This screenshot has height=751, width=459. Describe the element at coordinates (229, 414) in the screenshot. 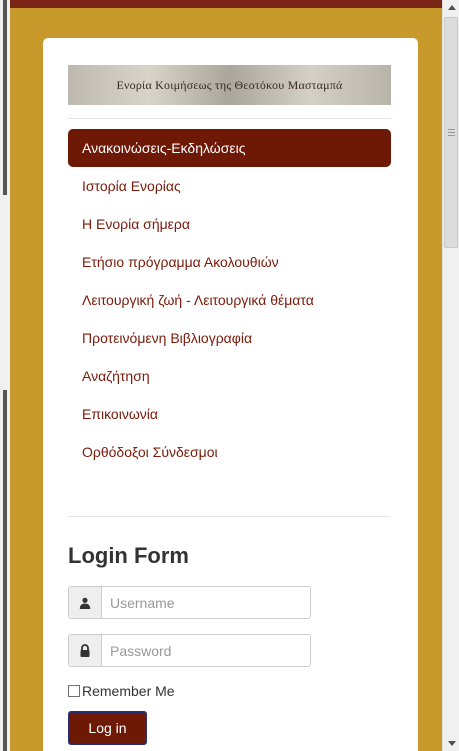

I see `menu-item-contact: Επικοινωνία` at that location.